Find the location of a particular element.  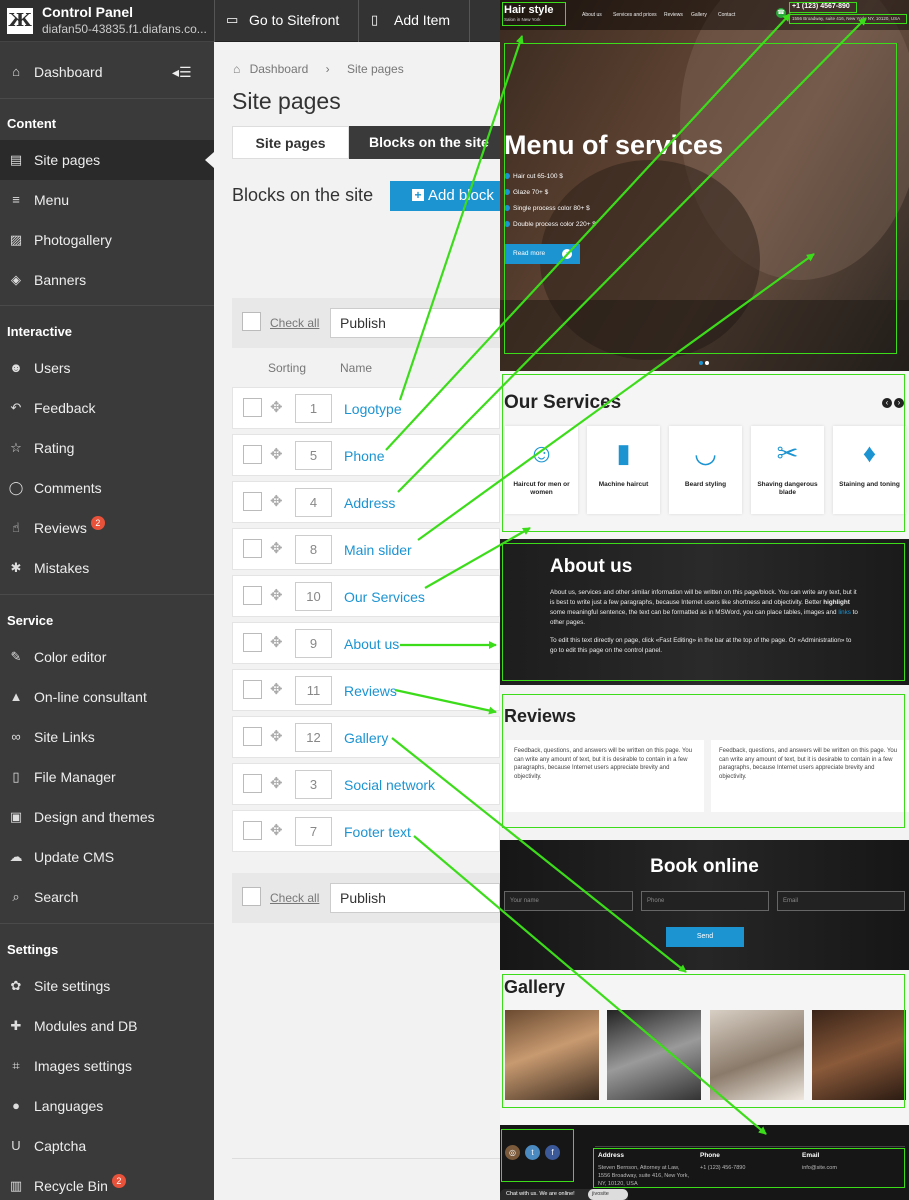

go-to-sitefront-button: ▭ Go to Sitefront is located at coordinates (286, 21).